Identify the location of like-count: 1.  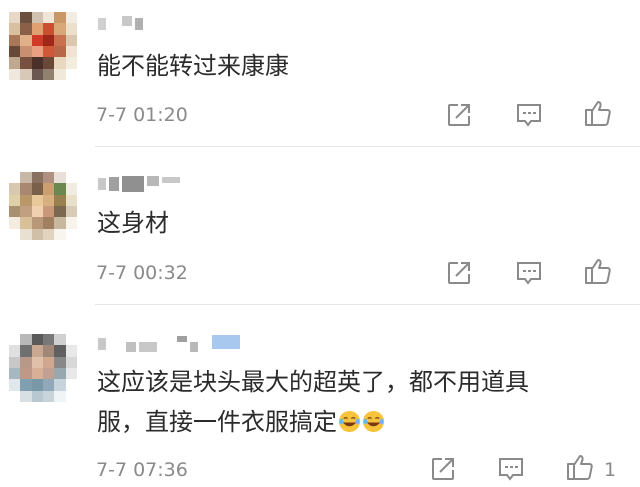
(610, 470).